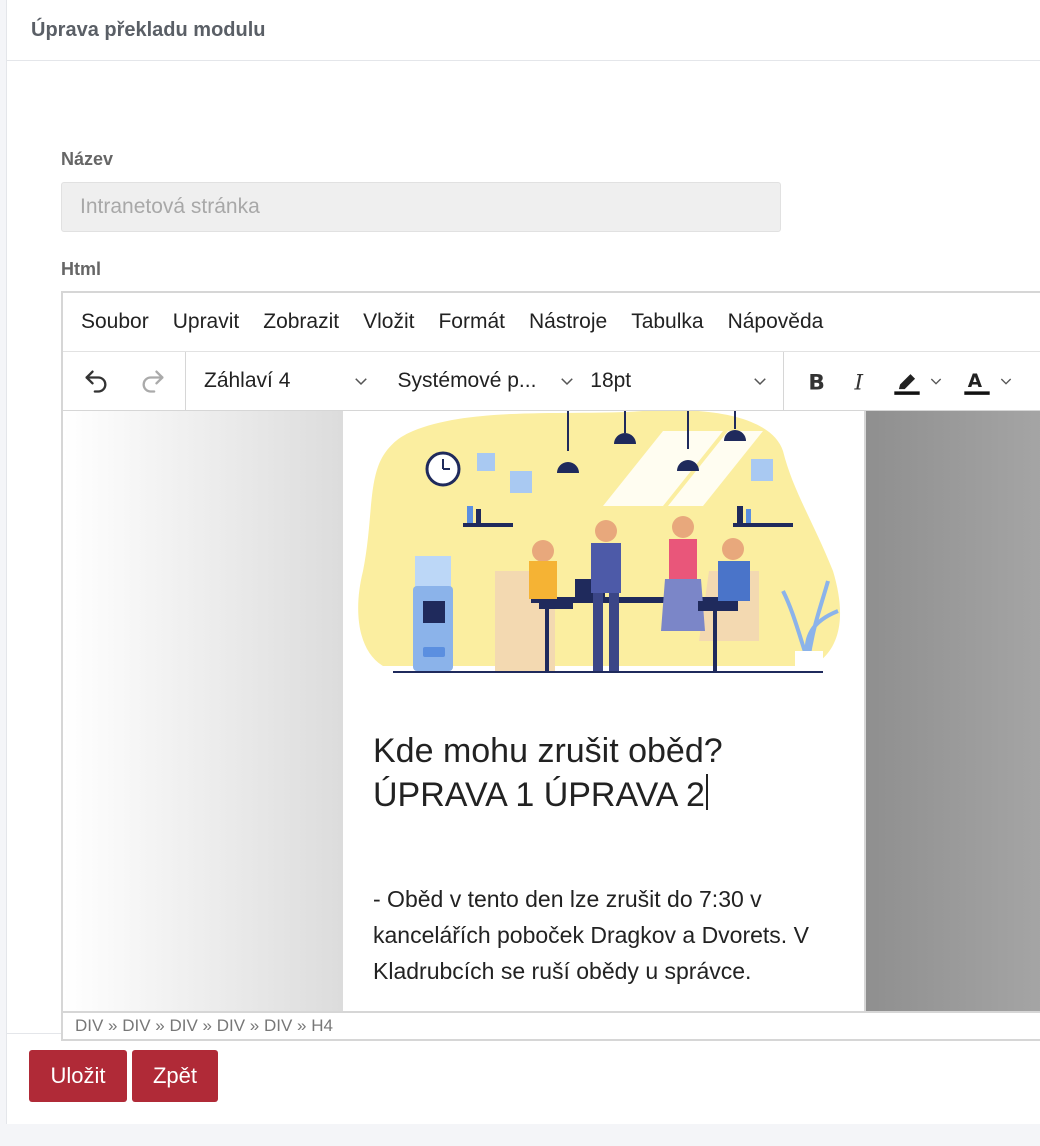 The height and width of the screenshot is (1146, 1040). I want to click on menu-edit: Upravit, so click(206, 322).